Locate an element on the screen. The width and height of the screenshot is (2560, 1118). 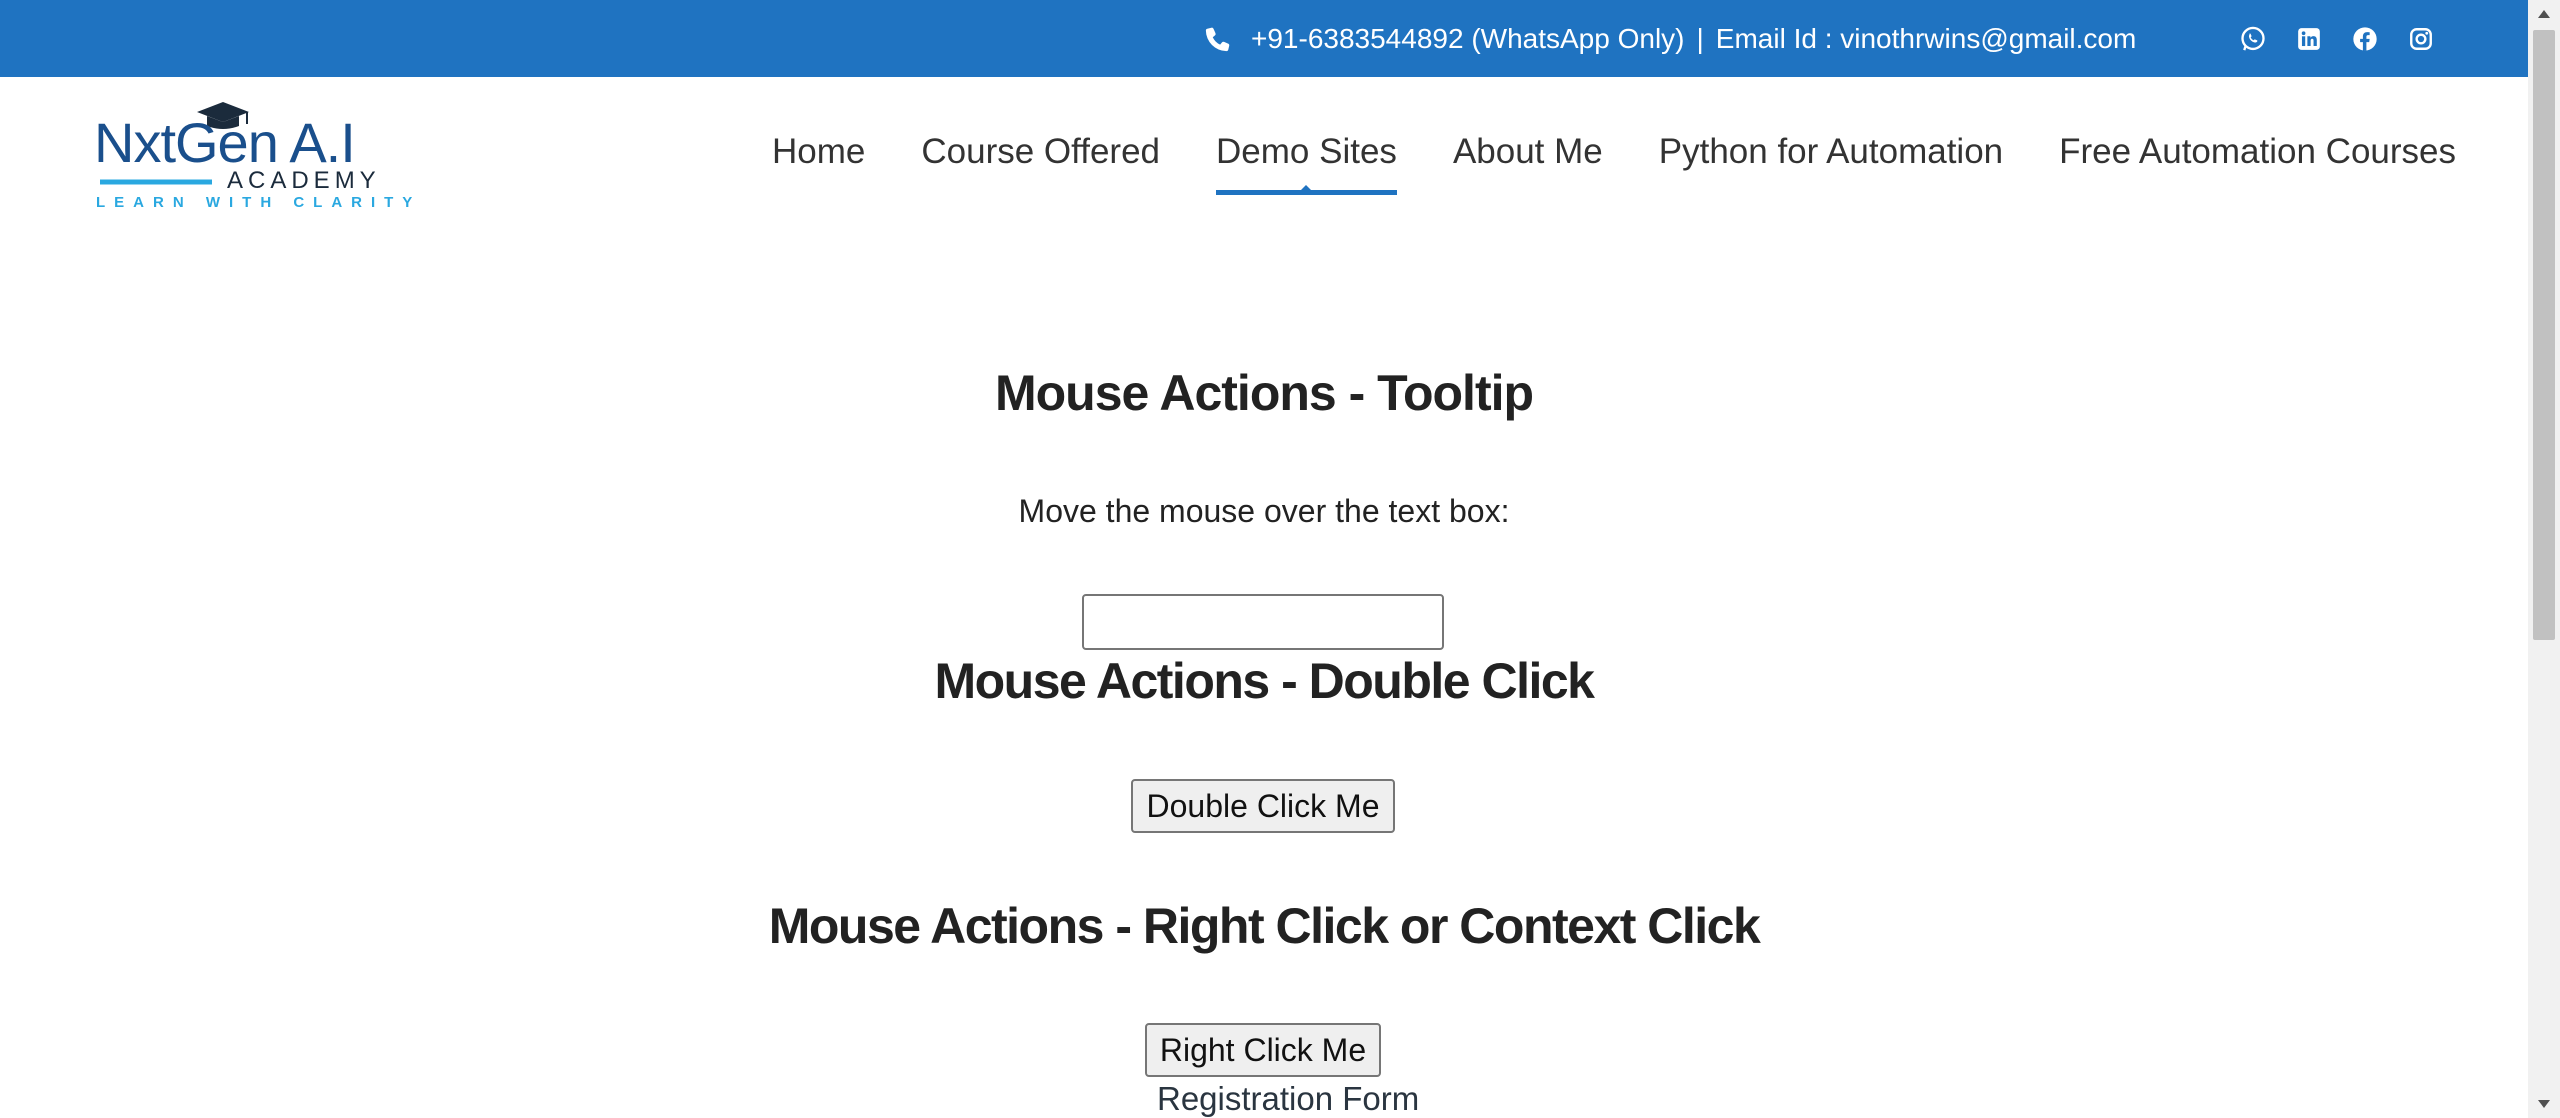
social-links is located at coordinates (2337, 38).